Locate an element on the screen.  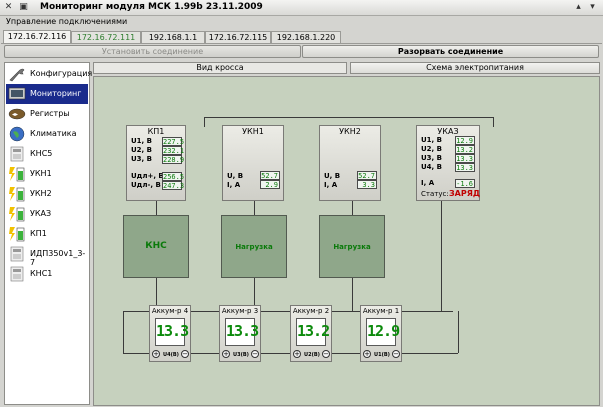
tab-divider is located at coordinates (301, 43).